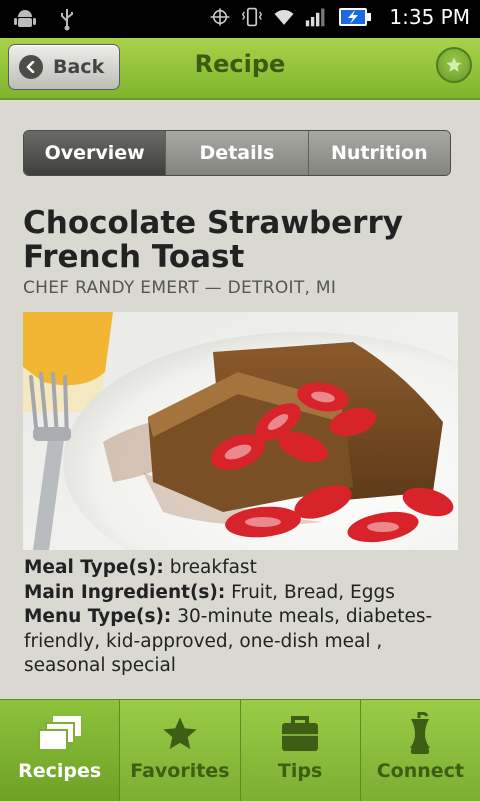  I want to click on action-bar: Back Recipe, so click(240, 69).